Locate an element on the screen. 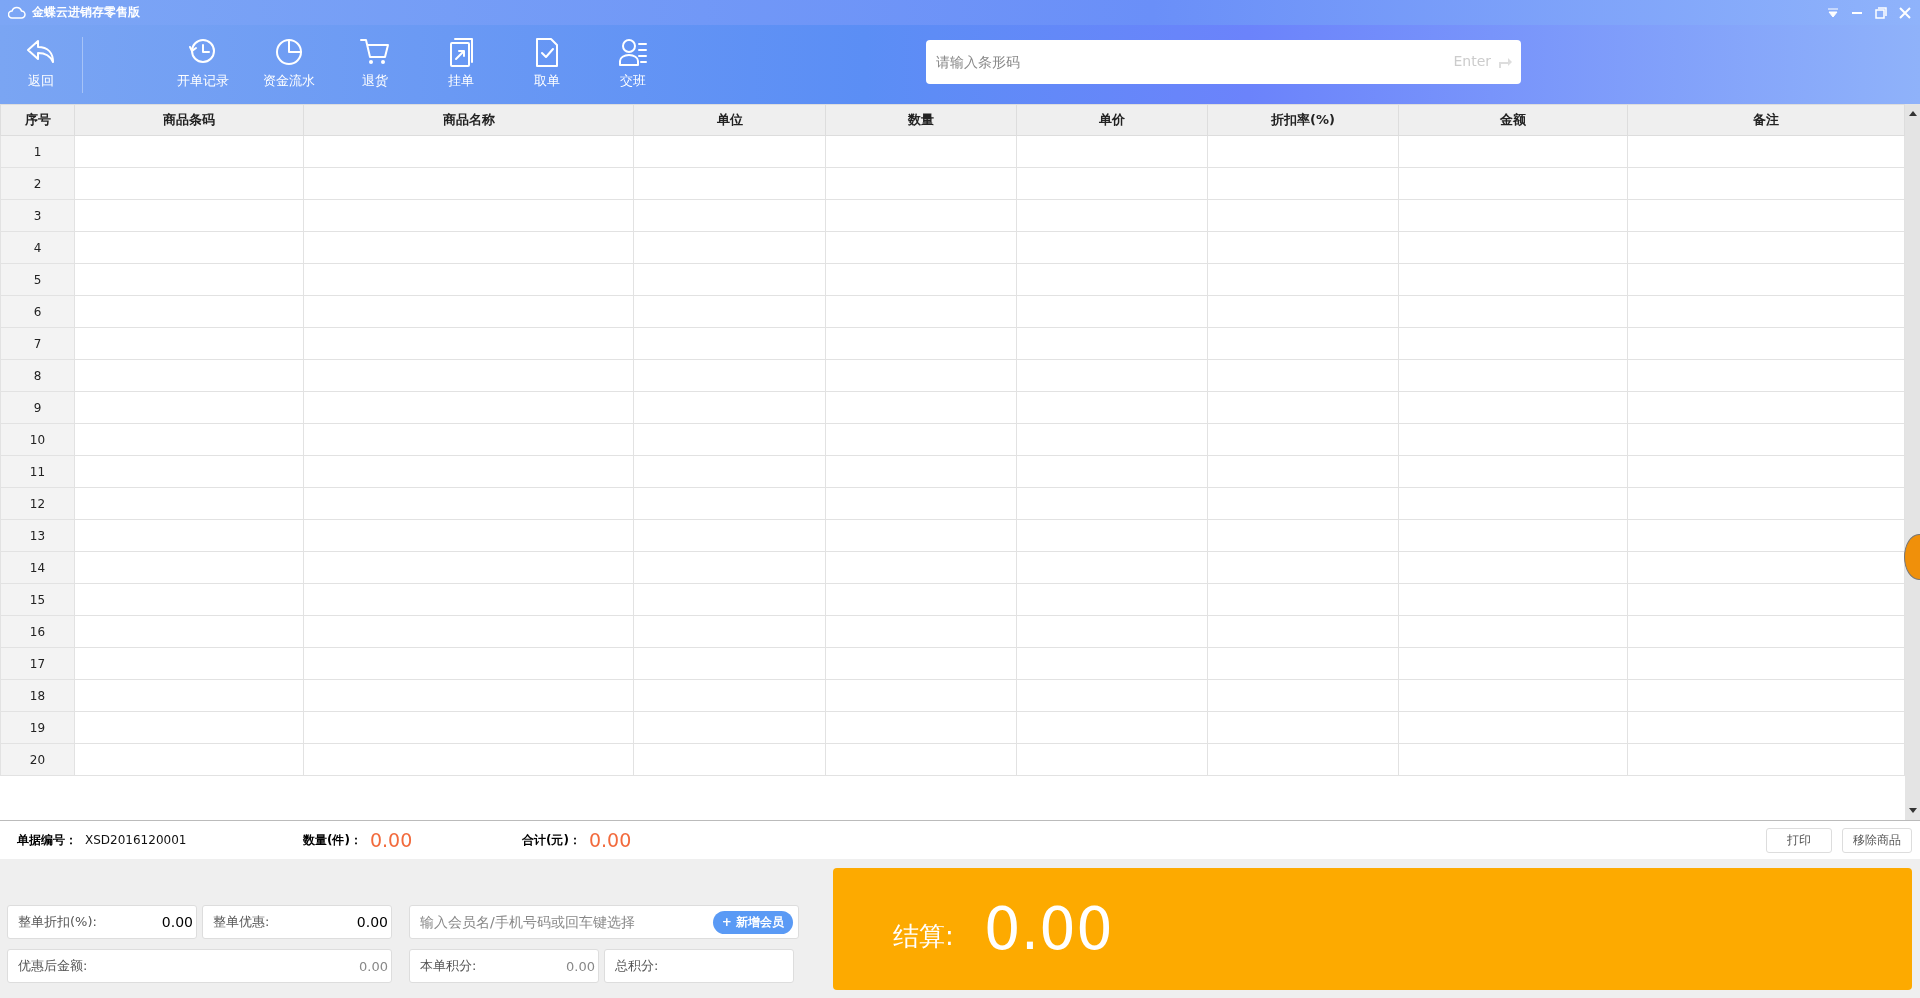  field-label: 合计(元)： is located at coordinates (551, 840).